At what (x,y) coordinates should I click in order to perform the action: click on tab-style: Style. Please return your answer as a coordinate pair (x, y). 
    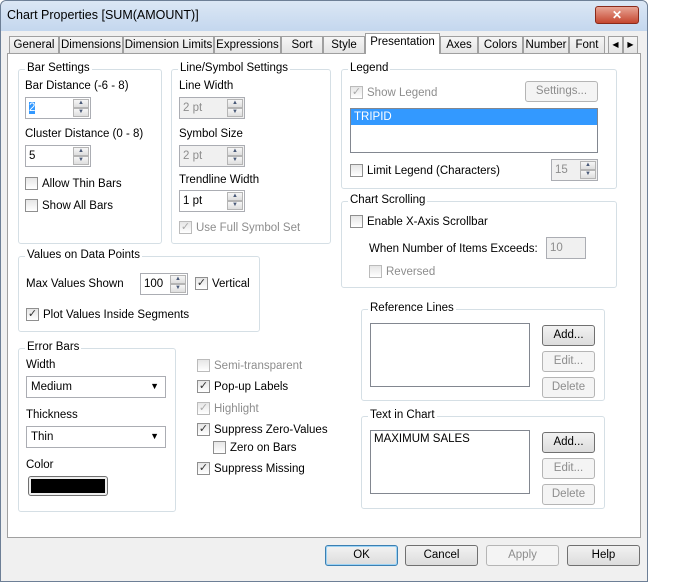
    Looking at the image, I should click on (344, 44).